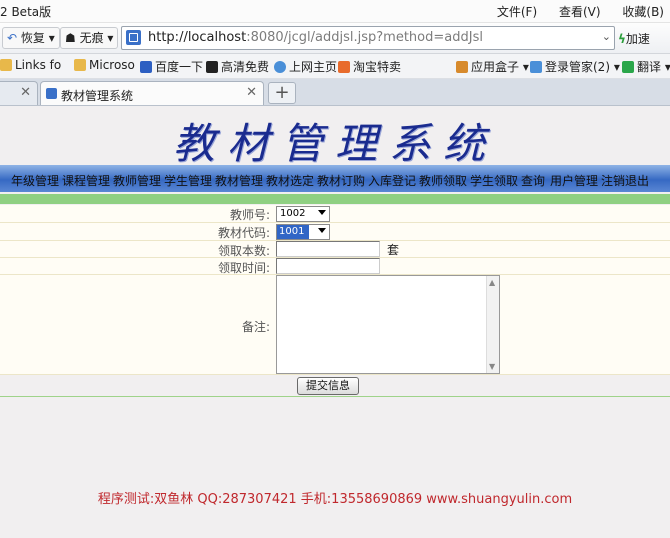  I want to click on incognito-icon: ☗, so click(70, 38).